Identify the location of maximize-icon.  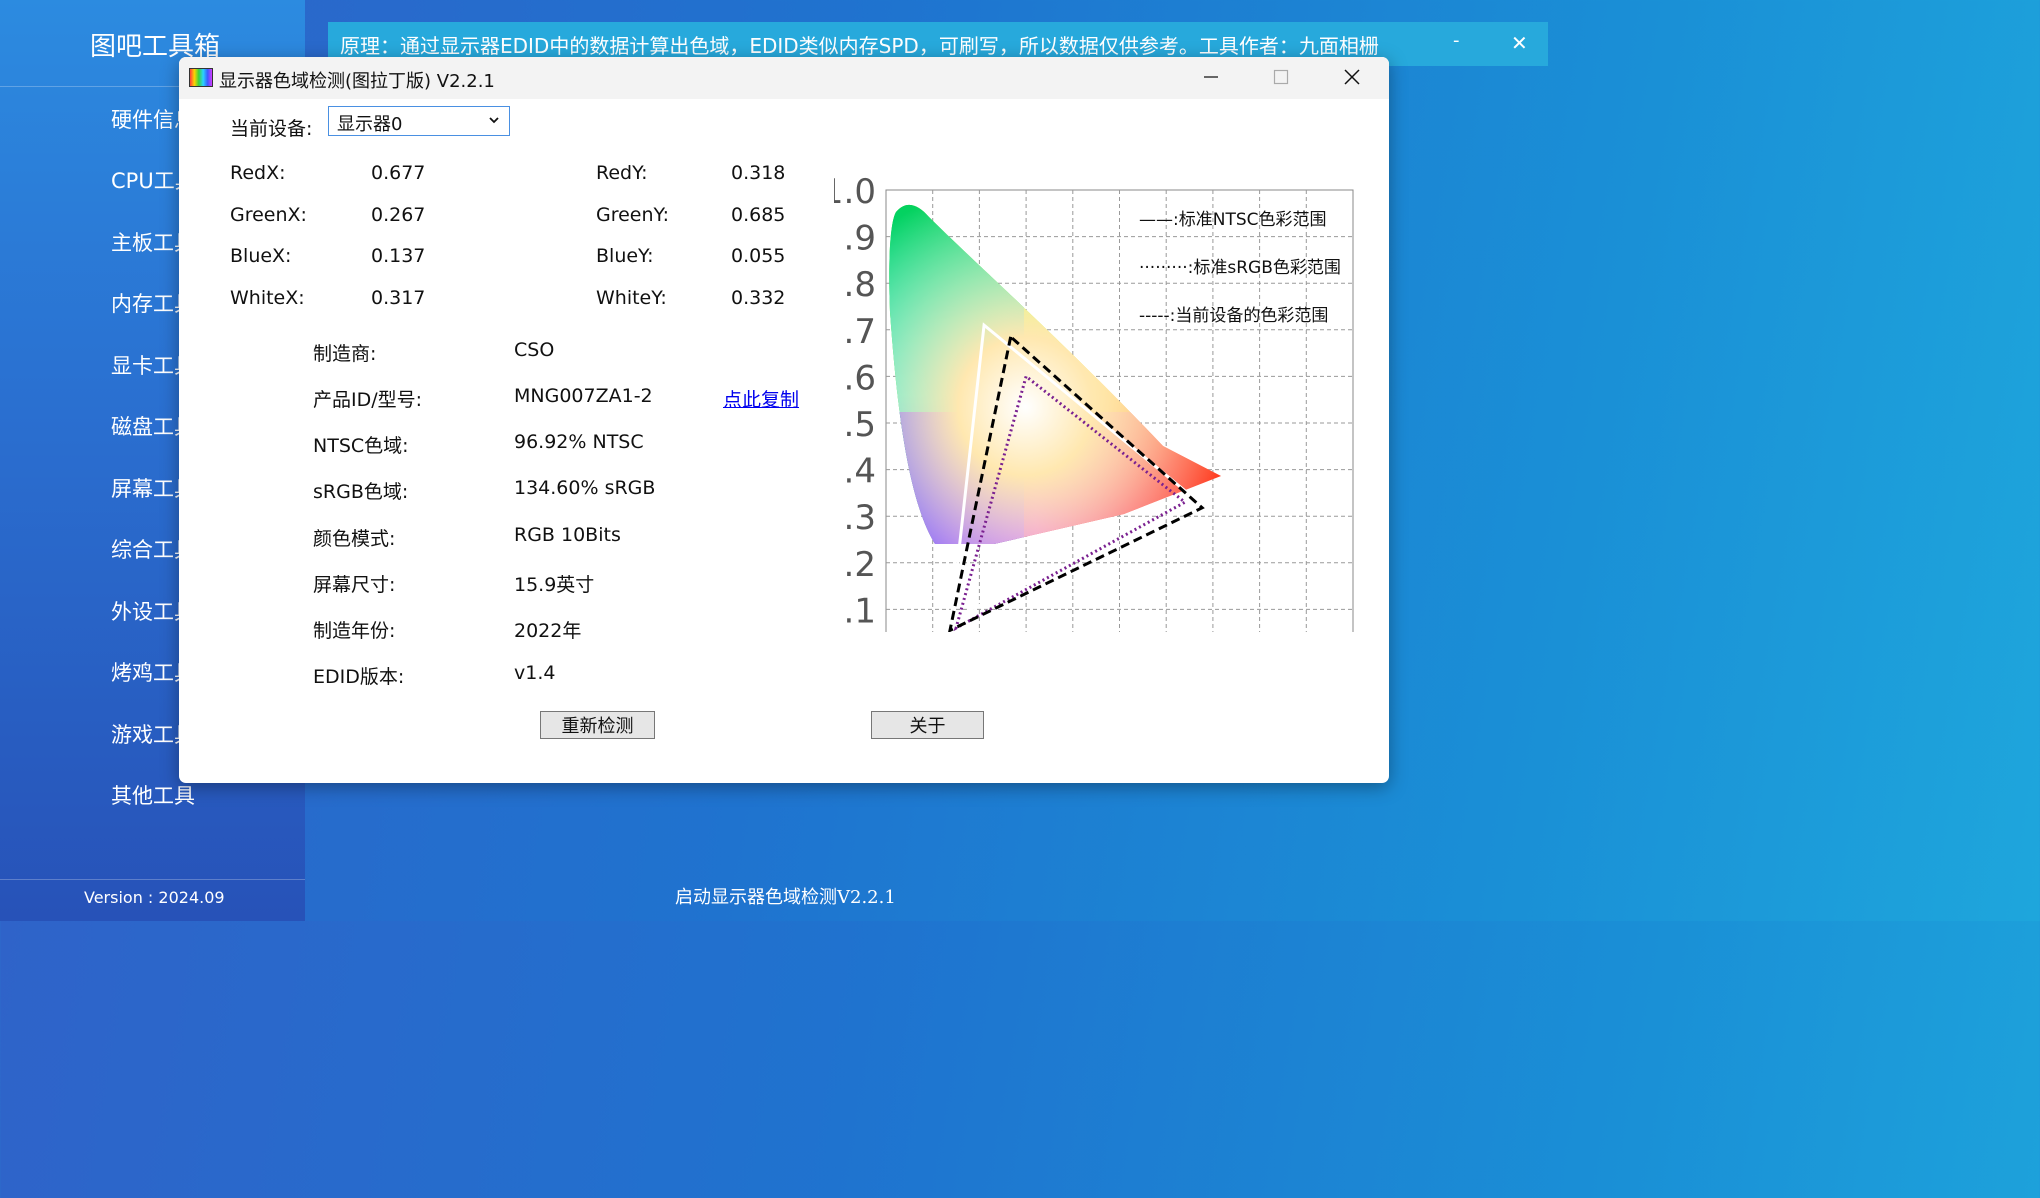
(1281, 77).